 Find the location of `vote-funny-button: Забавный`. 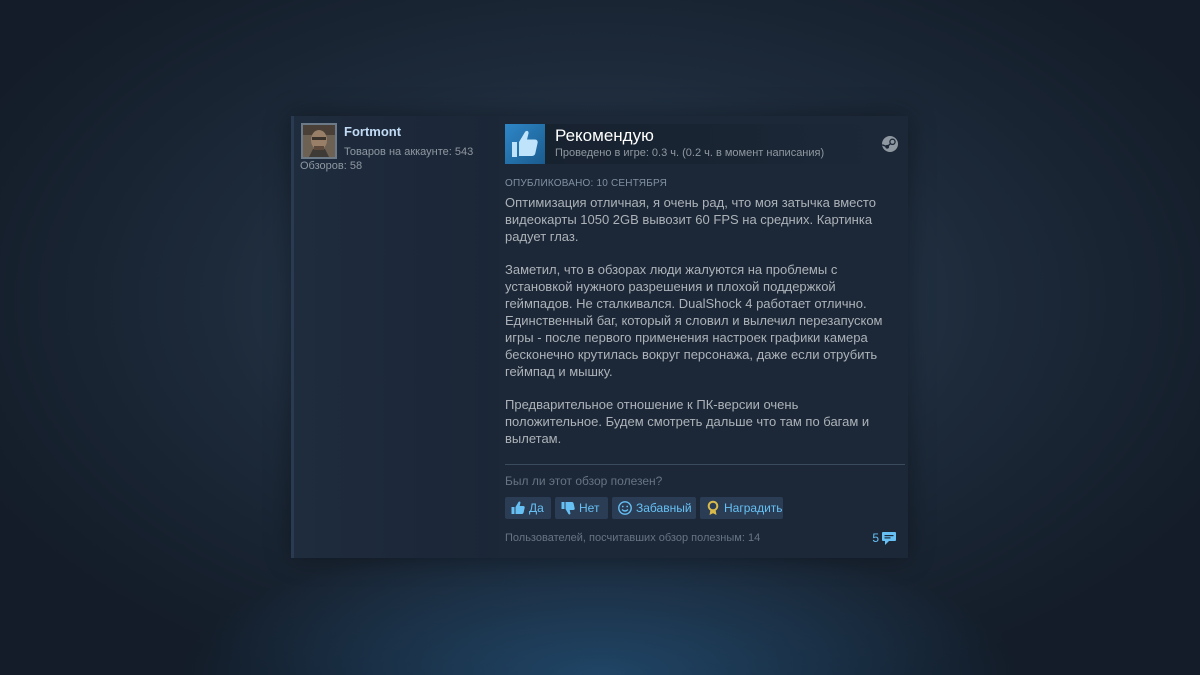

vote-funny-button: Забавный is located at coordinates (654, 508).